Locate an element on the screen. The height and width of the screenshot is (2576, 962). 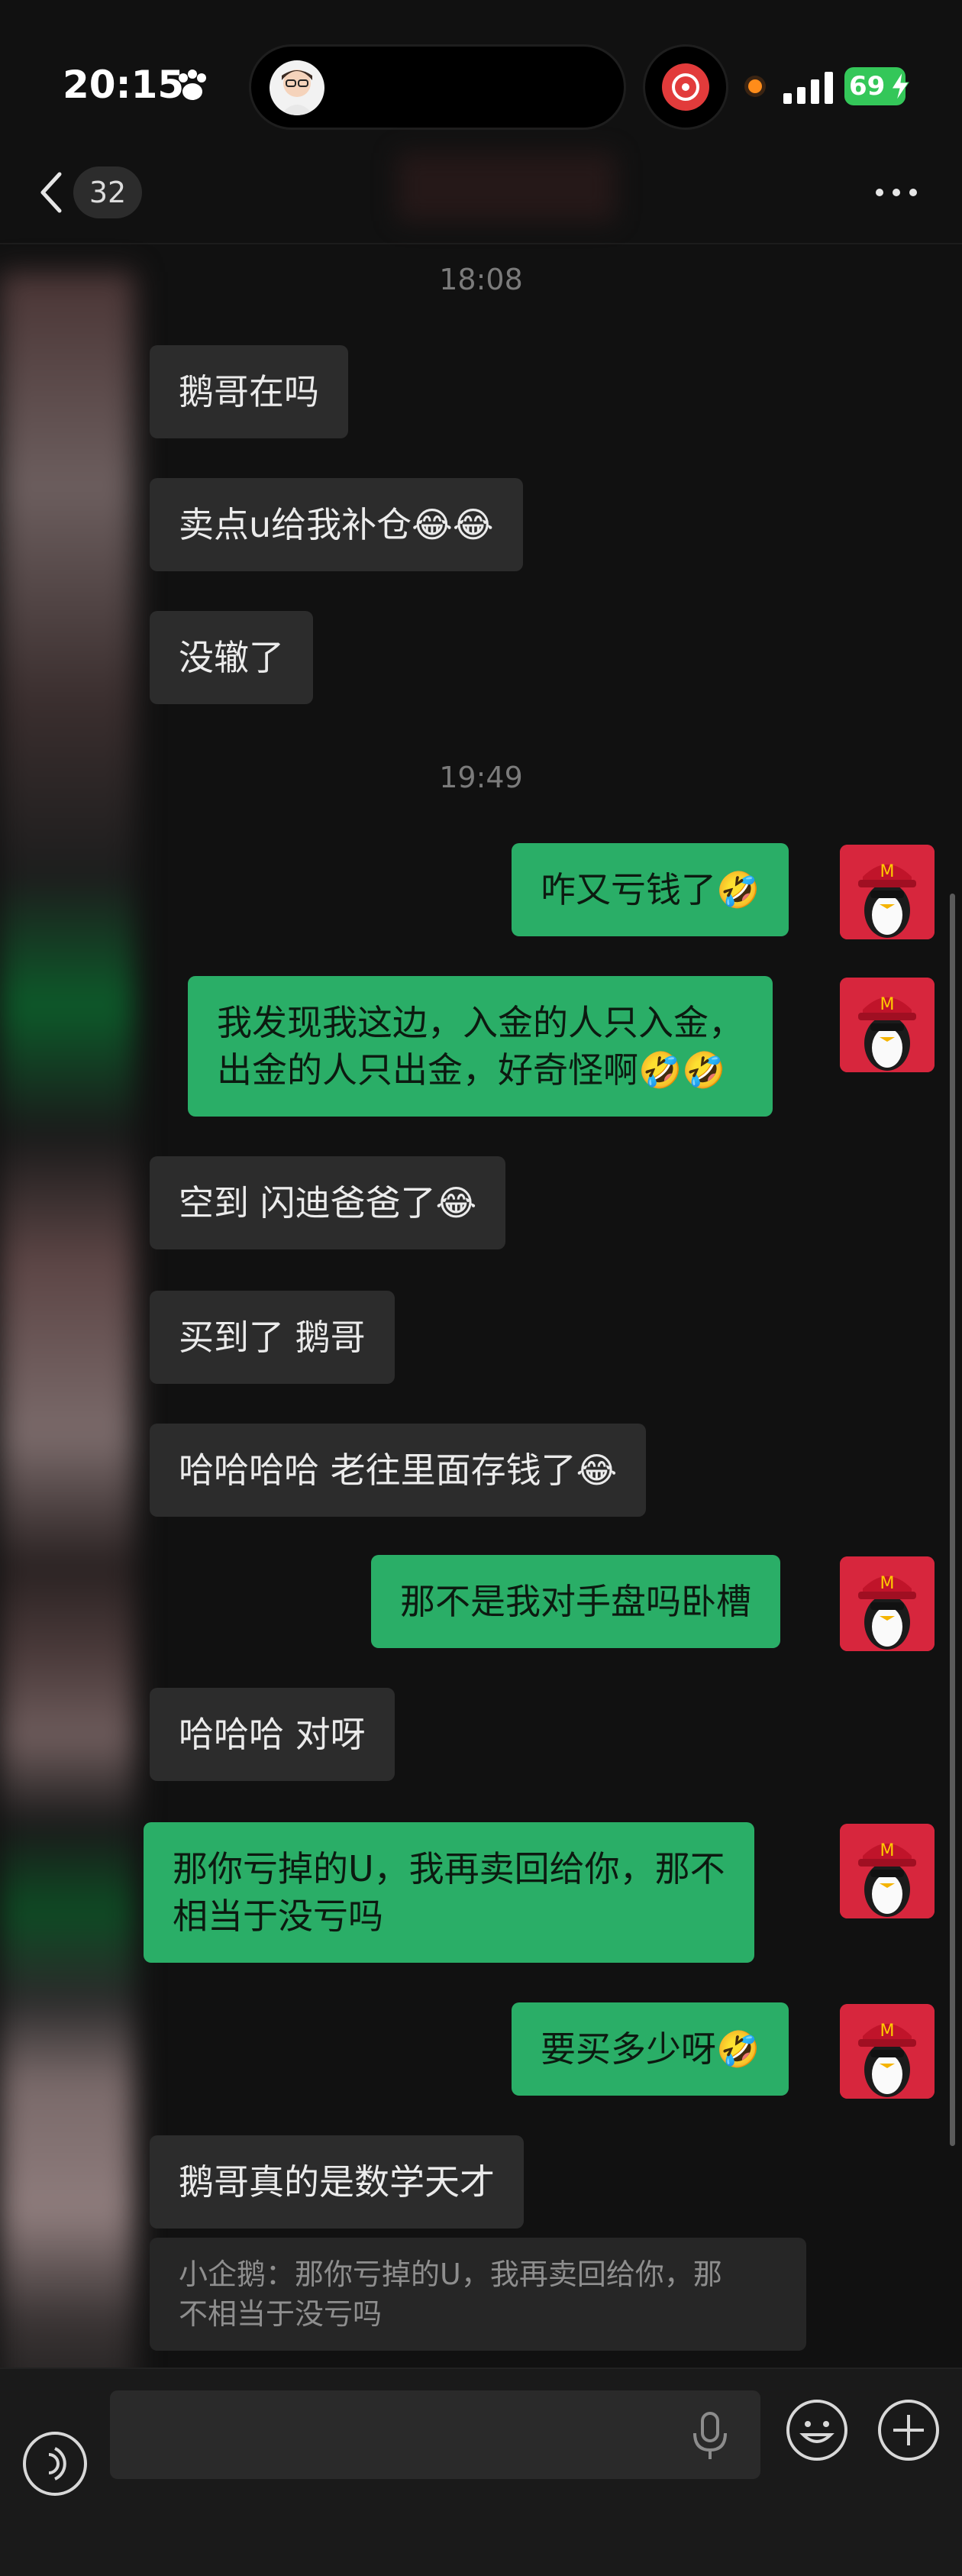
message-bubble-outgoing: 那你亏掉的U，我再卖回给你，那不 相当于没亏吗 is located at coordinates (449, 1893).